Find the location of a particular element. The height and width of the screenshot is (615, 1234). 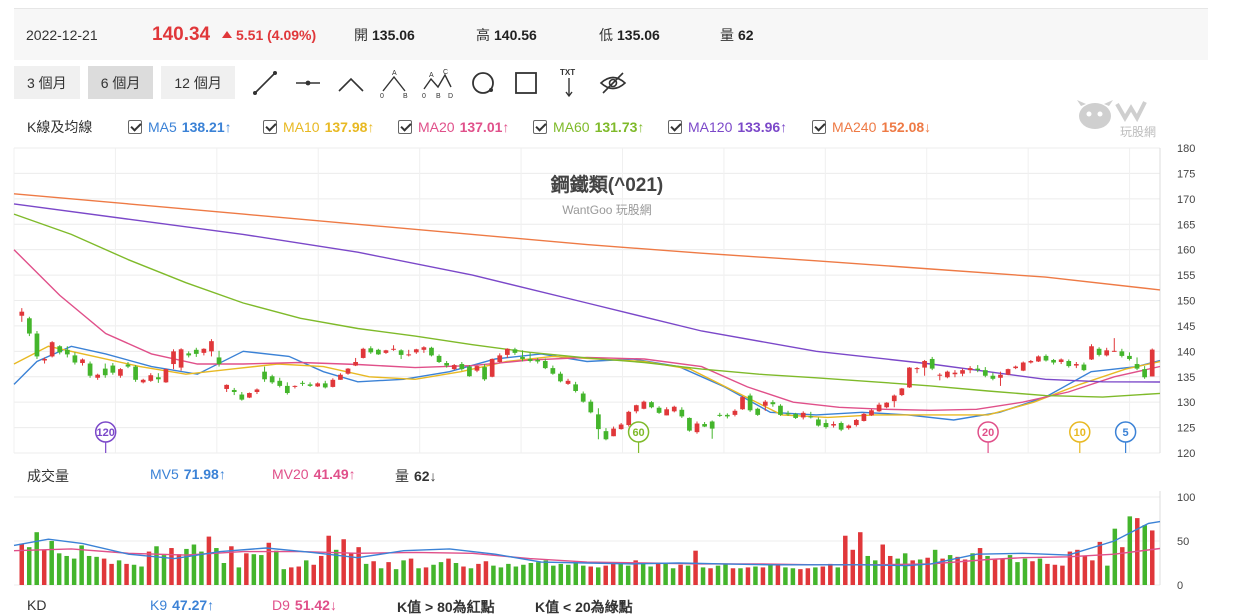

line-tool-icon is located at coordinates (265, 82).